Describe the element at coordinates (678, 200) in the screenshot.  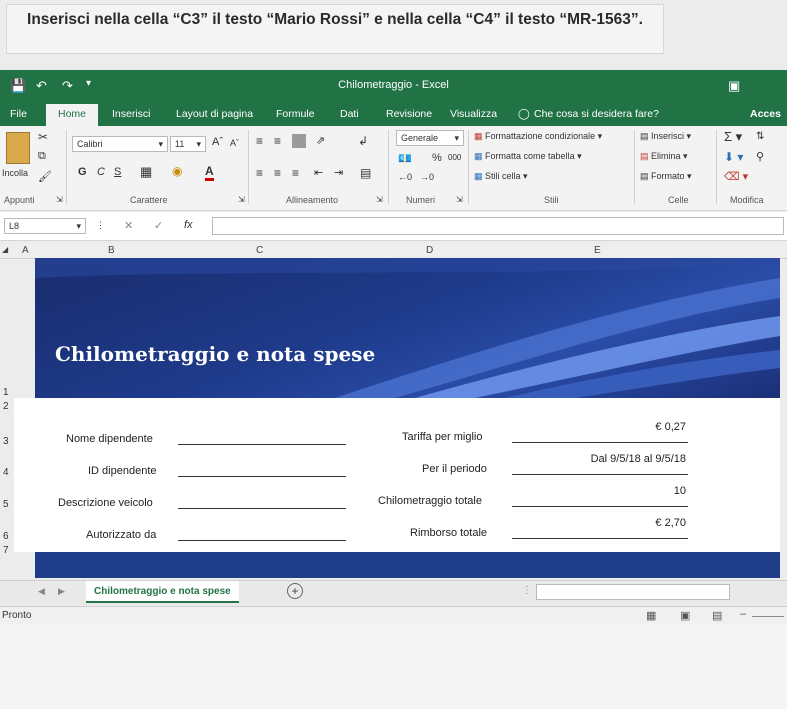
I see `cells-group-label: Celle` at that location.